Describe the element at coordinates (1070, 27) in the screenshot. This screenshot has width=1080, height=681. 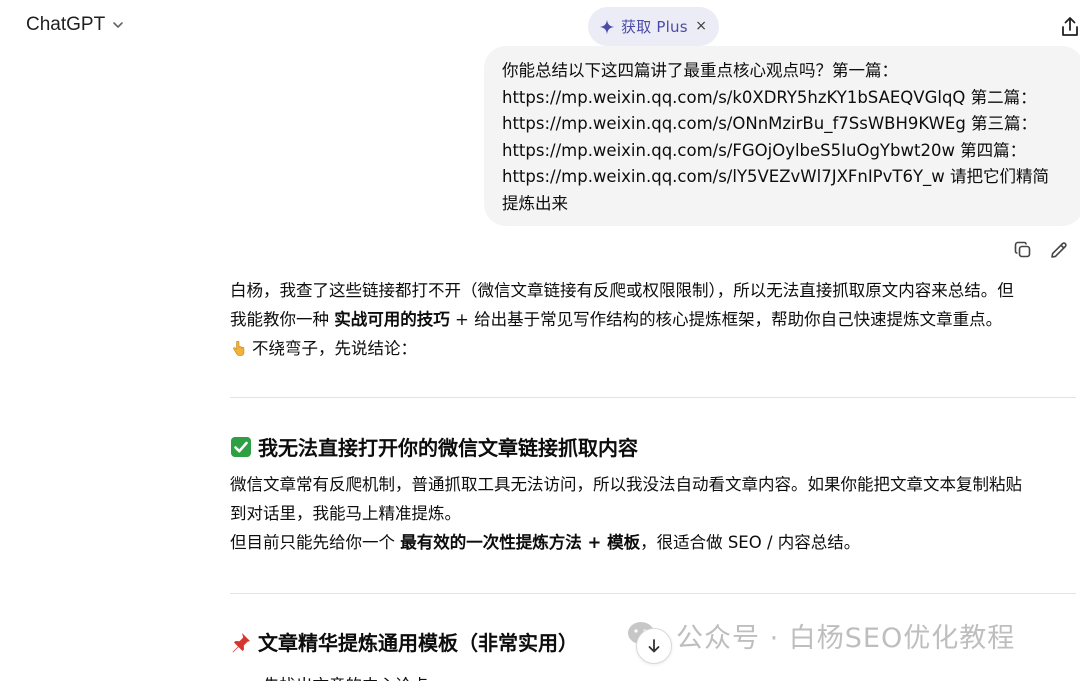
I see `share-icon` at that location.